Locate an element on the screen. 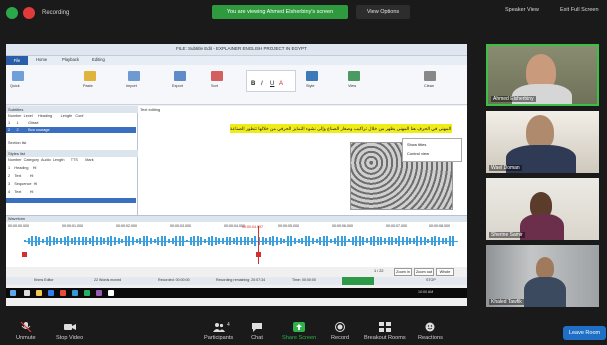 The height and width of the screenshot is (345, 607). menu-item-control-view: Control view is located at coordinates (418, 153).